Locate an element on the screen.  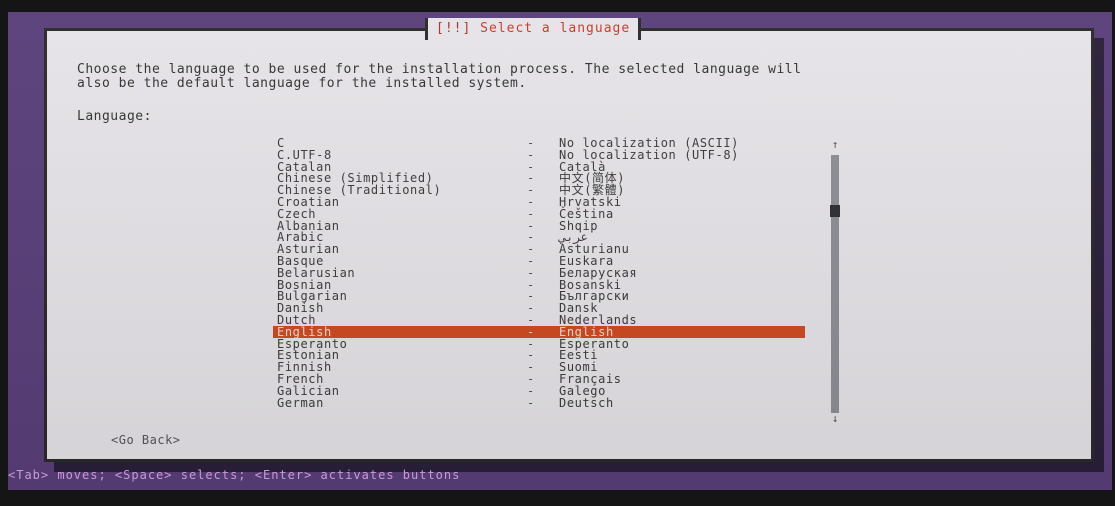
language-list-scrollbar: ↑ ↓ is located at coordinates (835, 282).